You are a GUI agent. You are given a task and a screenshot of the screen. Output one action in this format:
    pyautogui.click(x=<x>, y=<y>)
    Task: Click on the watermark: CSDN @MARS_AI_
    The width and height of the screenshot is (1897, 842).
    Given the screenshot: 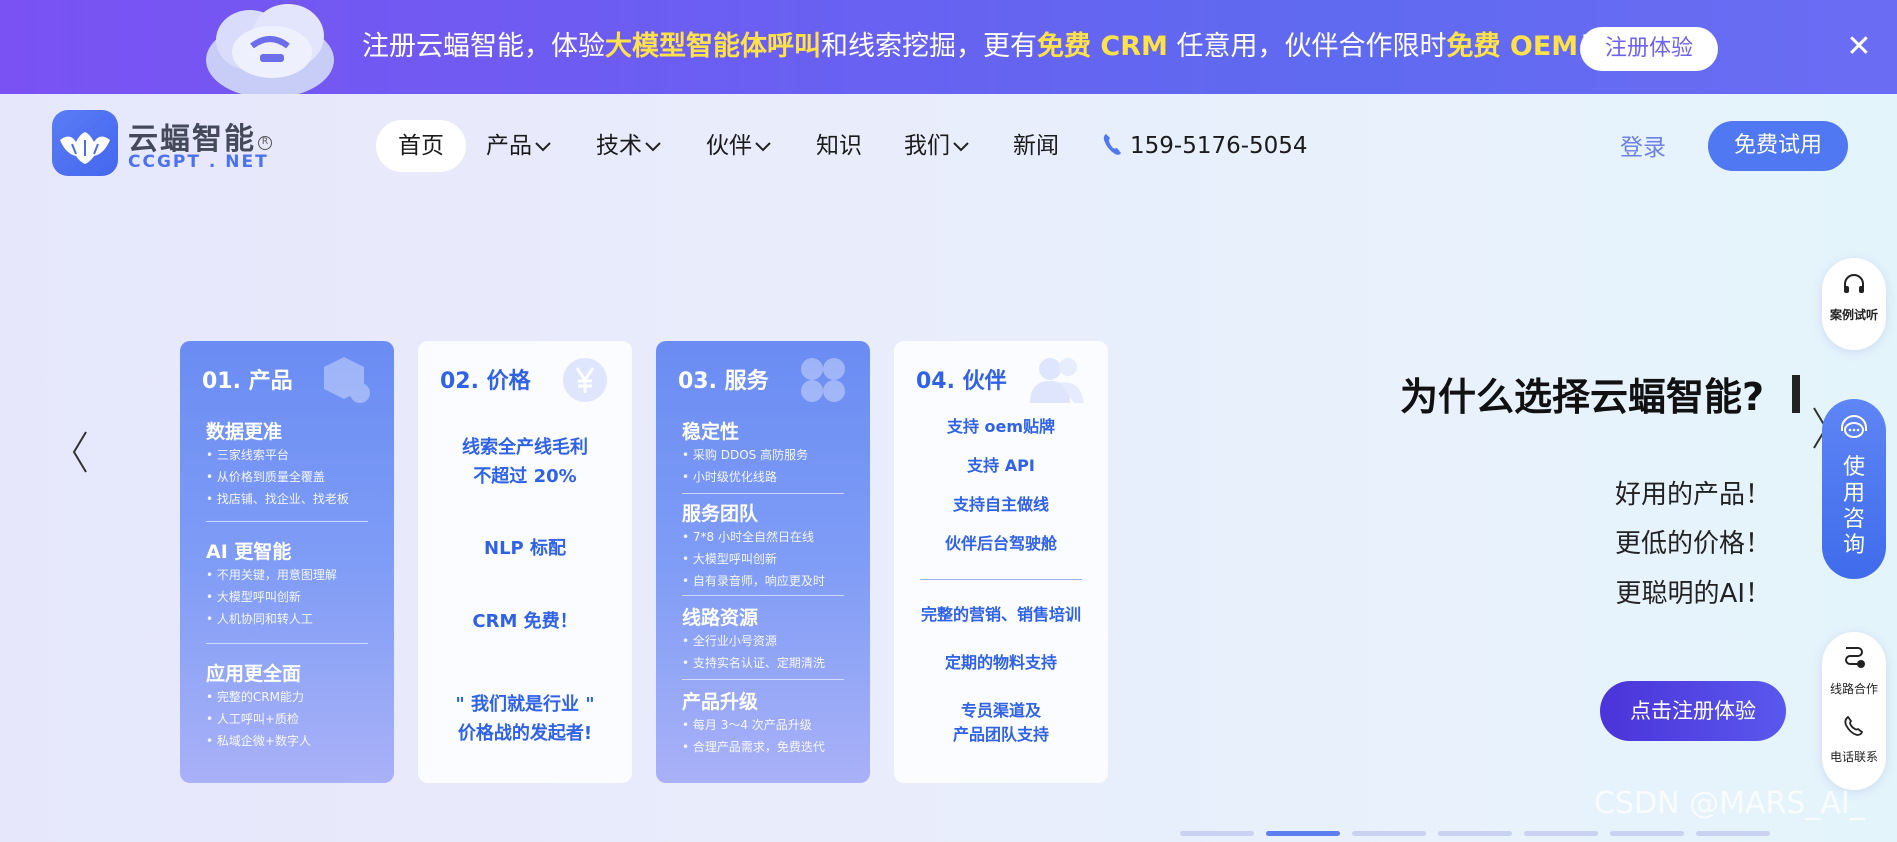 What is the action you would take?
    pyautogui.click(x=1729, y=803)
    